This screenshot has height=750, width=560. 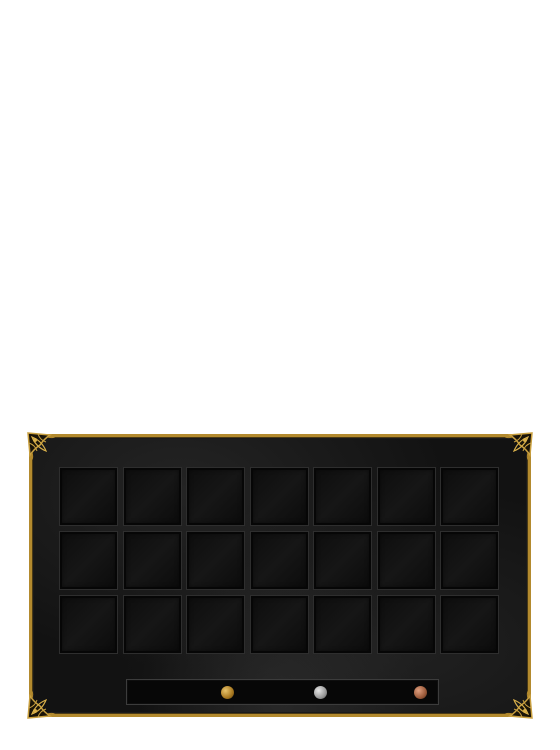 I want to click on copper-coin-icon, so click(x=420, y=692).